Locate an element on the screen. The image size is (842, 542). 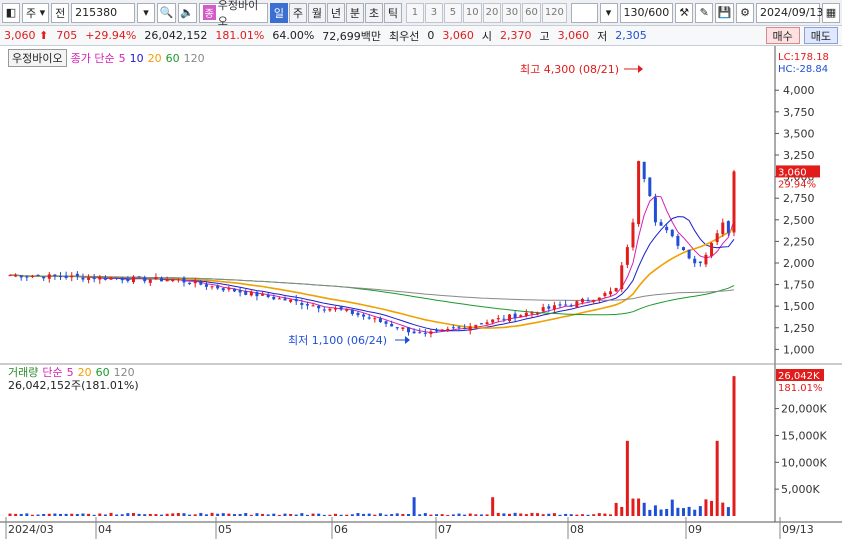
low-label: 저 is located at coordinates (602, 36).